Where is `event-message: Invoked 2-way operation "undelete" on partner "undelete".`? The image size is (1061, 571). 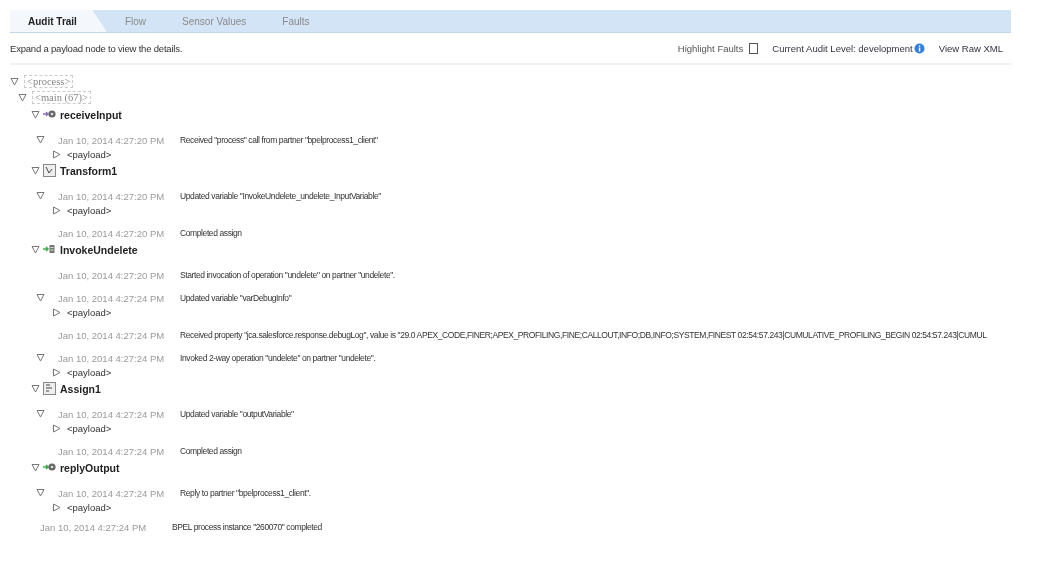 event-message: Invoked 2-way operation "undelete" on partner "undelete". is located at coordinates (278, 358).